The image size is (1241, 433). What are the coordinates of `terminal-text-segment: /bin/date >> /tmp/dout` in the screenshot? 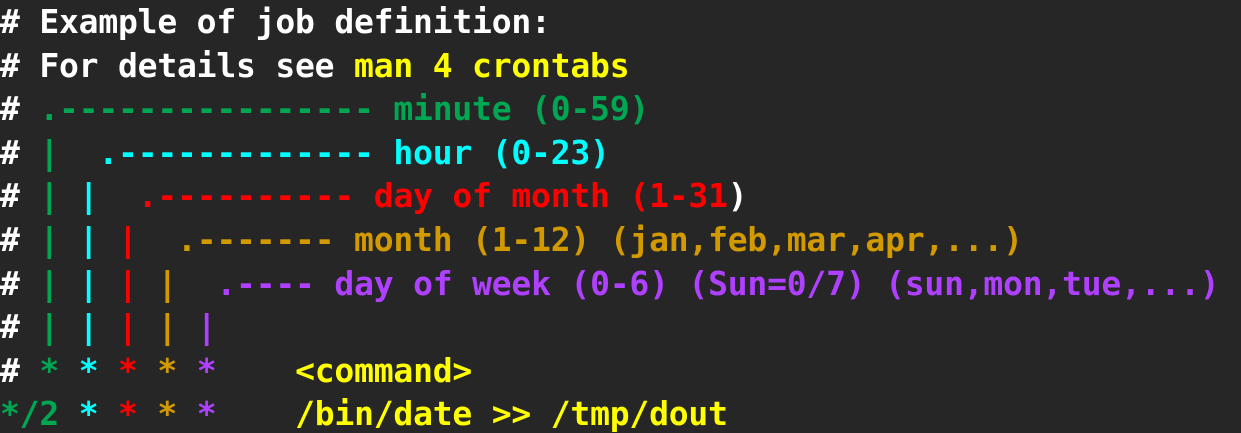 It's located at (511, 413).